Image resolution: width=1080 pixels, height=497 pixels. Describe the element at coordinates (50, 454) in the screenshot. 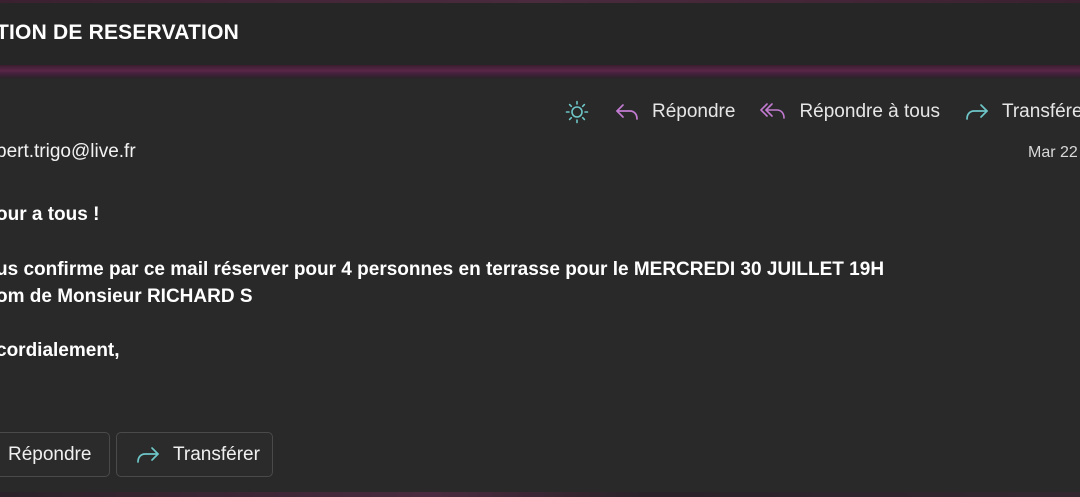

I see `bottom-reply-label: Répondre` at that location.